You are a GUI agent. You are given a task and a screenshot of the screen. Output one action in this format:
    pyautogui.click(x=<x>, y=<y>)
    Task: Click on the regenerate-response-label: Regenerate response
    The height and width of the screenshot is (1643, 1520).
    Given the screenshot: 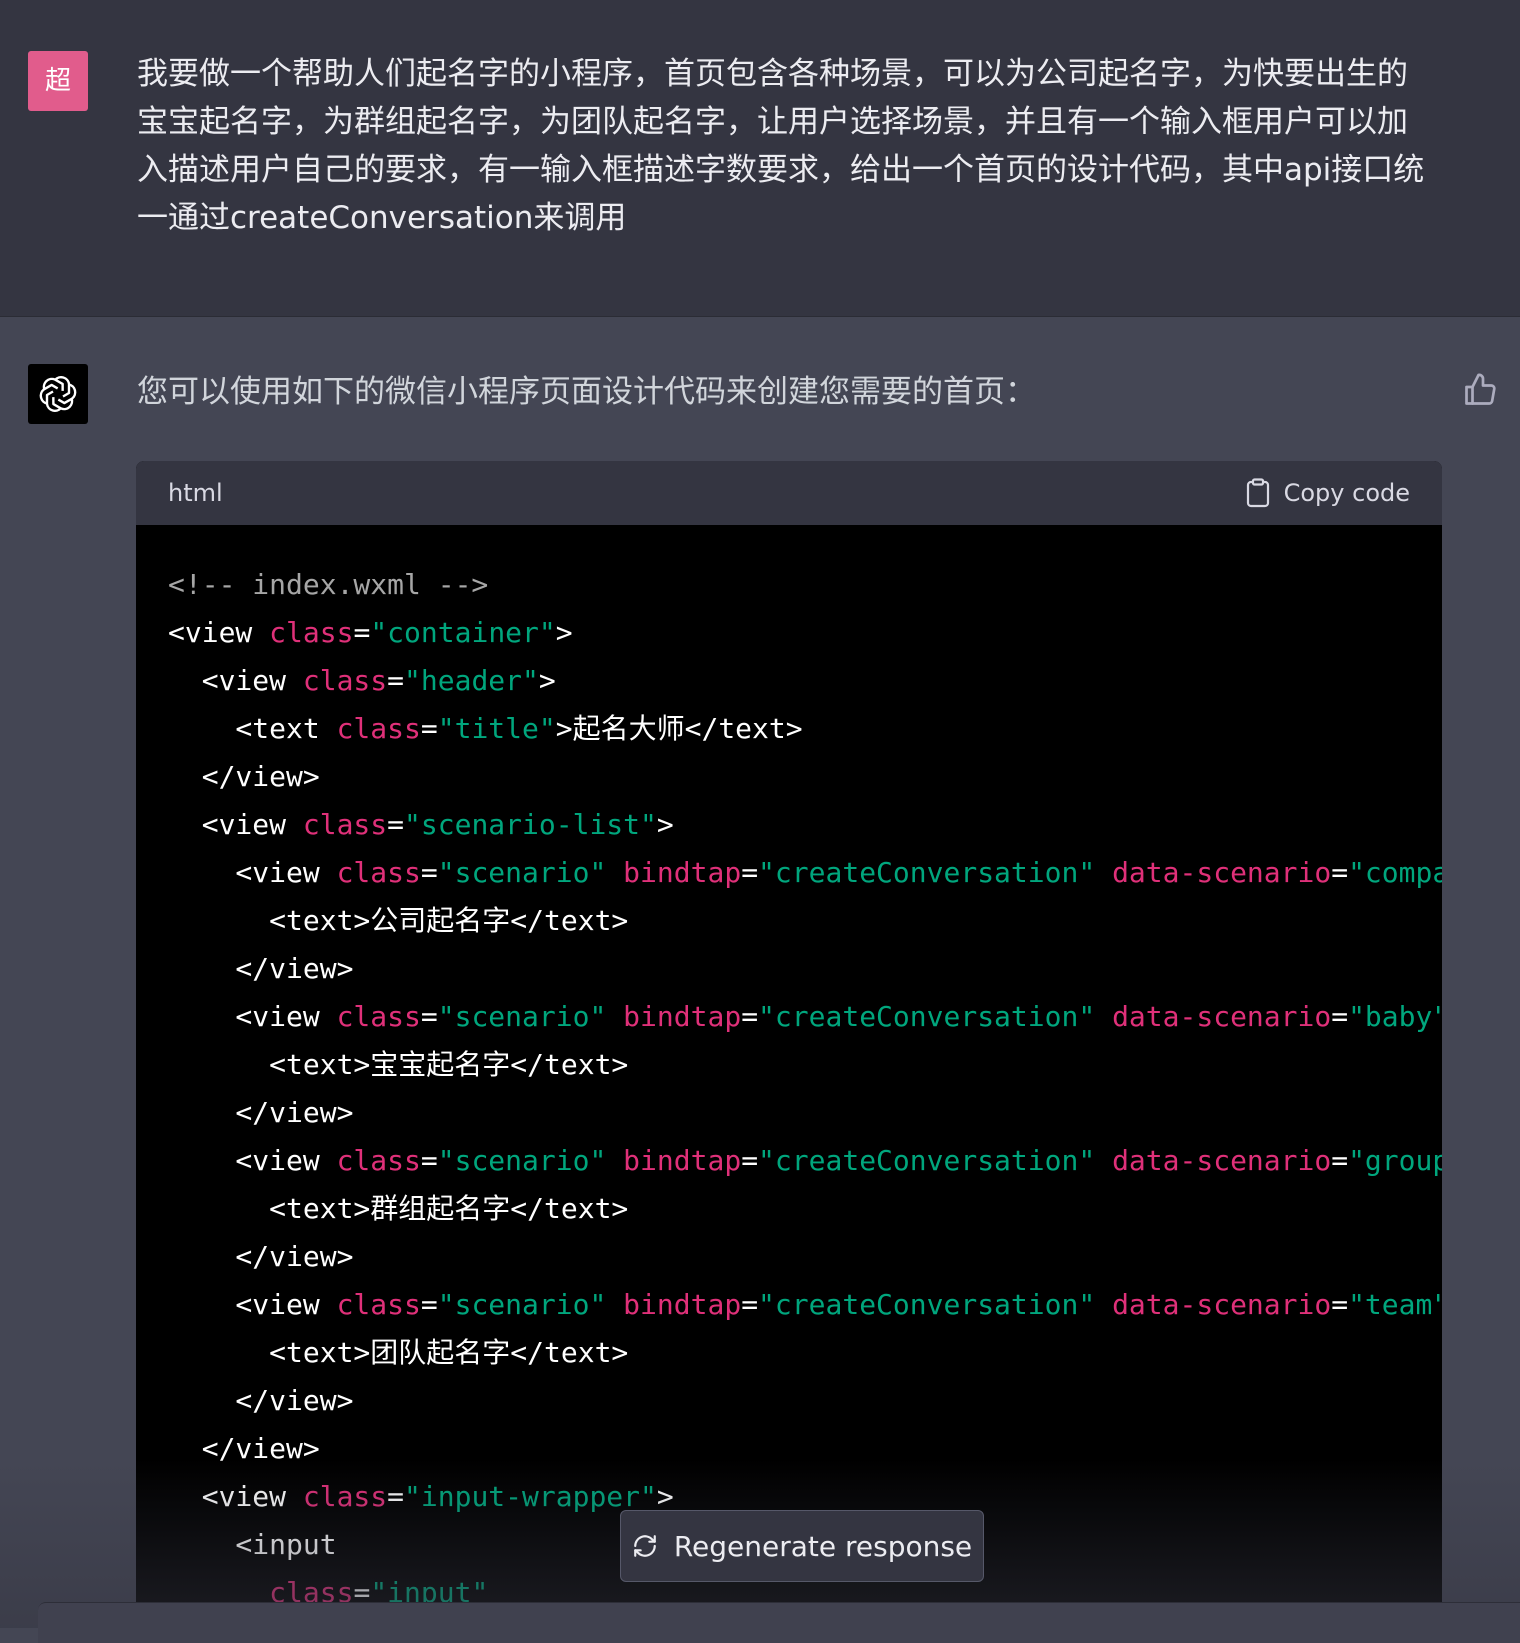 What is the action you would take?
    pyautogui.click(x=823, y=1546)
    